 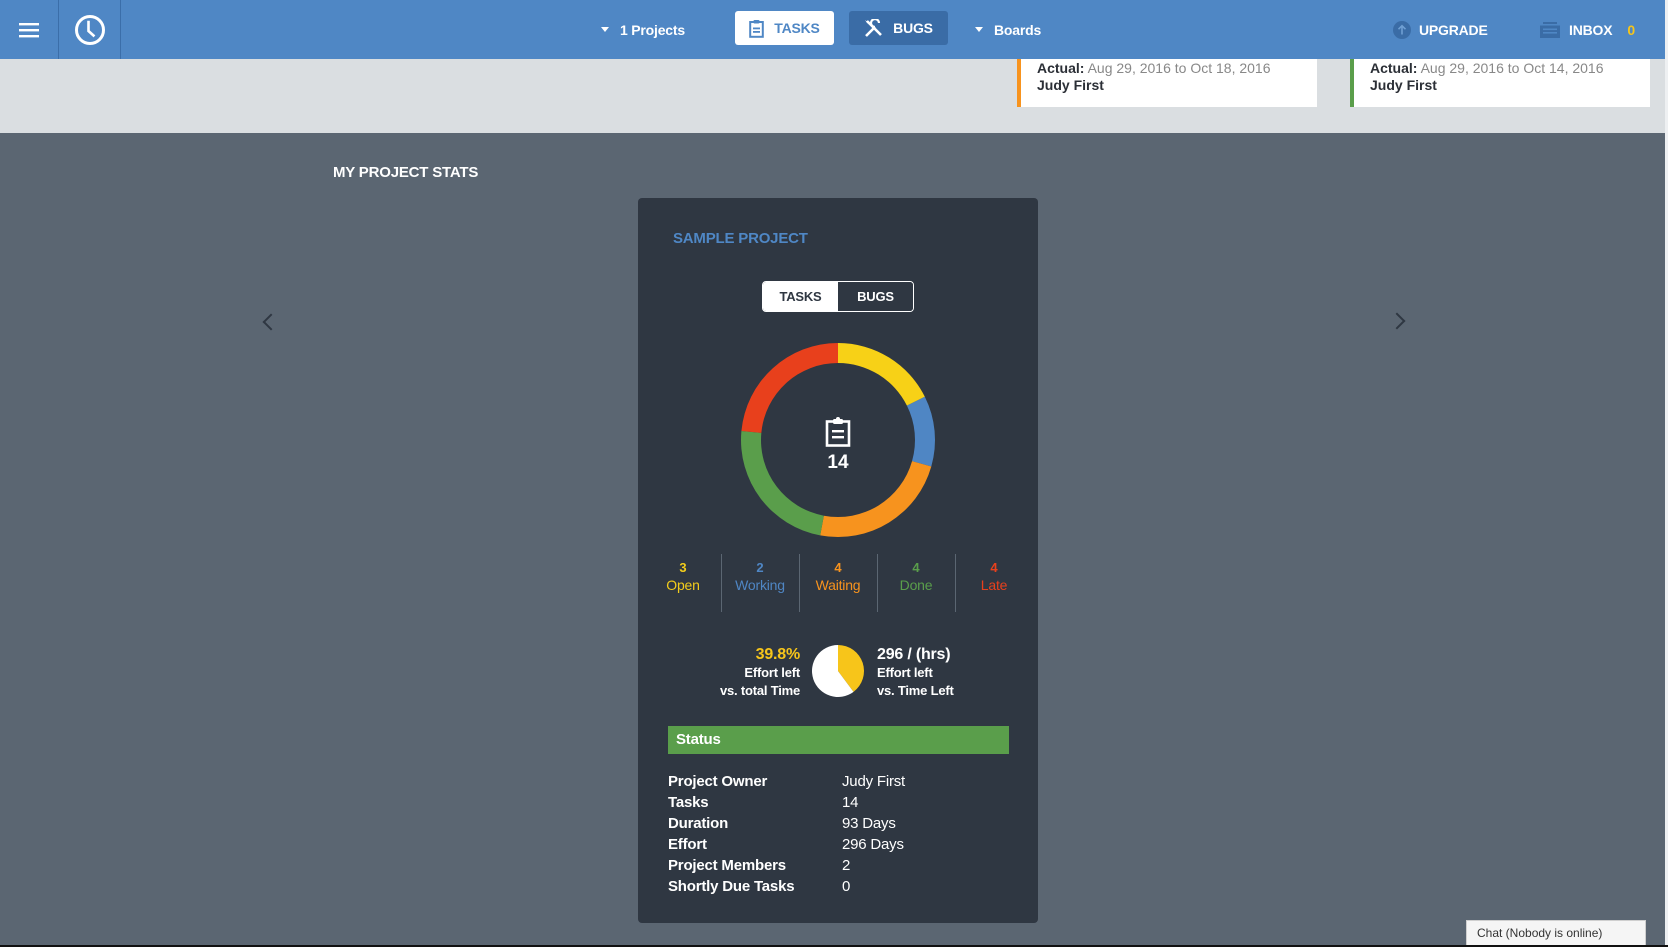 What do you see at coordinates (1179, 68) in the screenshot?
I see `date-range: Aug 29, 2016 to Oct 18, 2016` at bounding box center [1179, 68].